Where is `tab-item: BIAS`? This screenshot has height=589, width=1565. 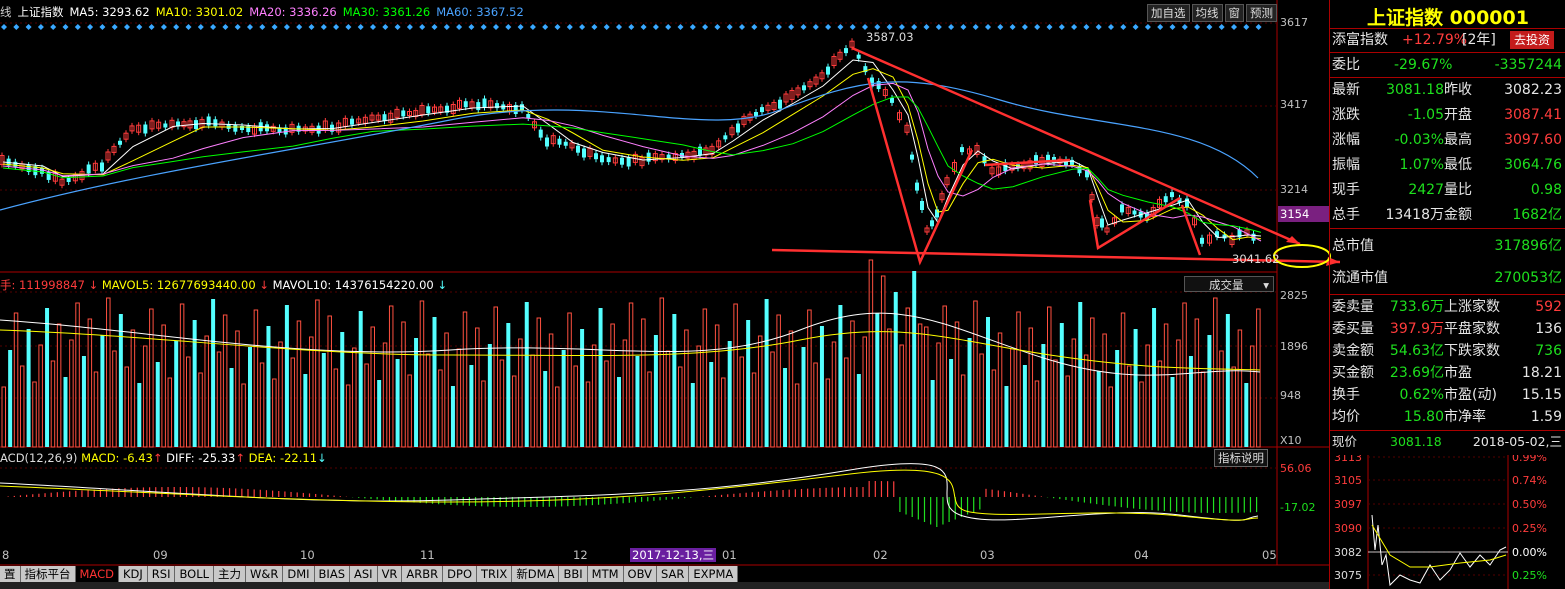
tab-item: BIAS is located at coordinates (332, 574).